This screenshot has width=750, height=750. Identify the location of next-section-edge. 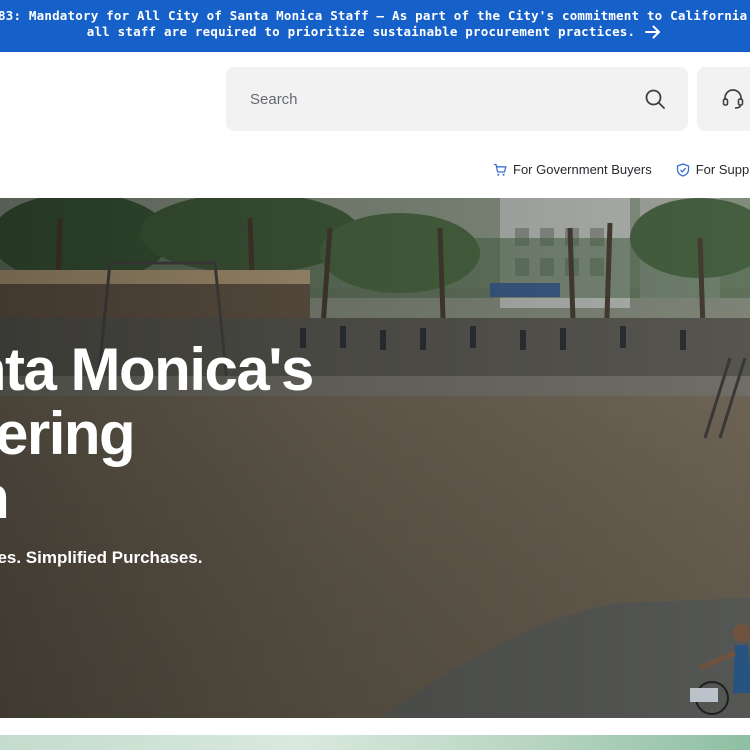
(375, 742).